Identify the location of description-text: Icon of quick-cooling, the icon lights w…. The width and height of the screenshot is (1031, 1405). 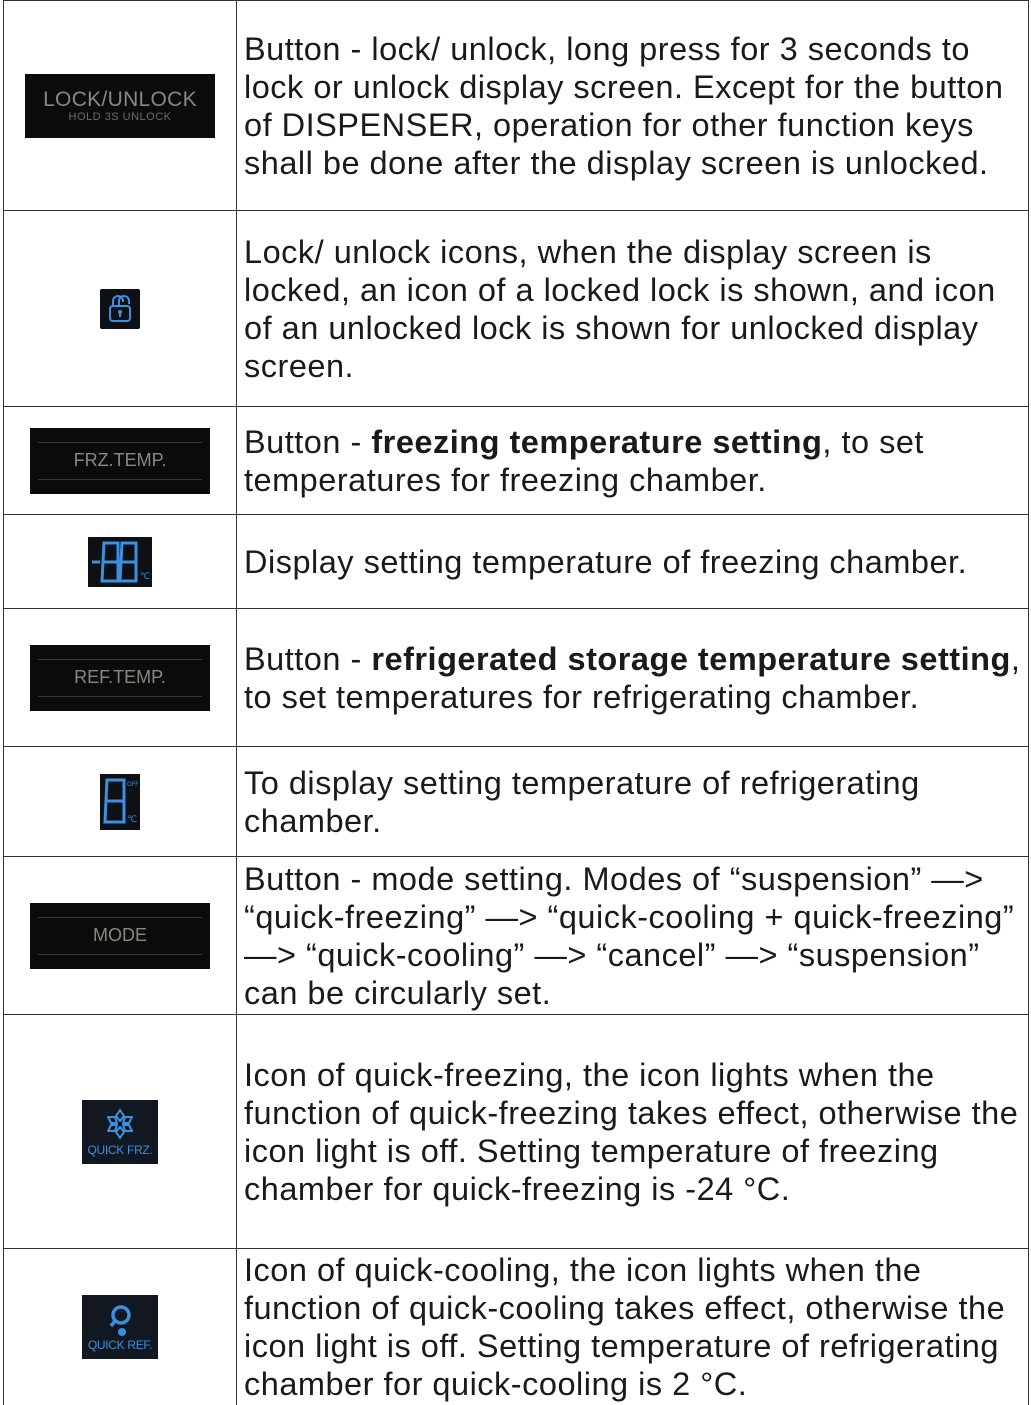
(625, 1327).